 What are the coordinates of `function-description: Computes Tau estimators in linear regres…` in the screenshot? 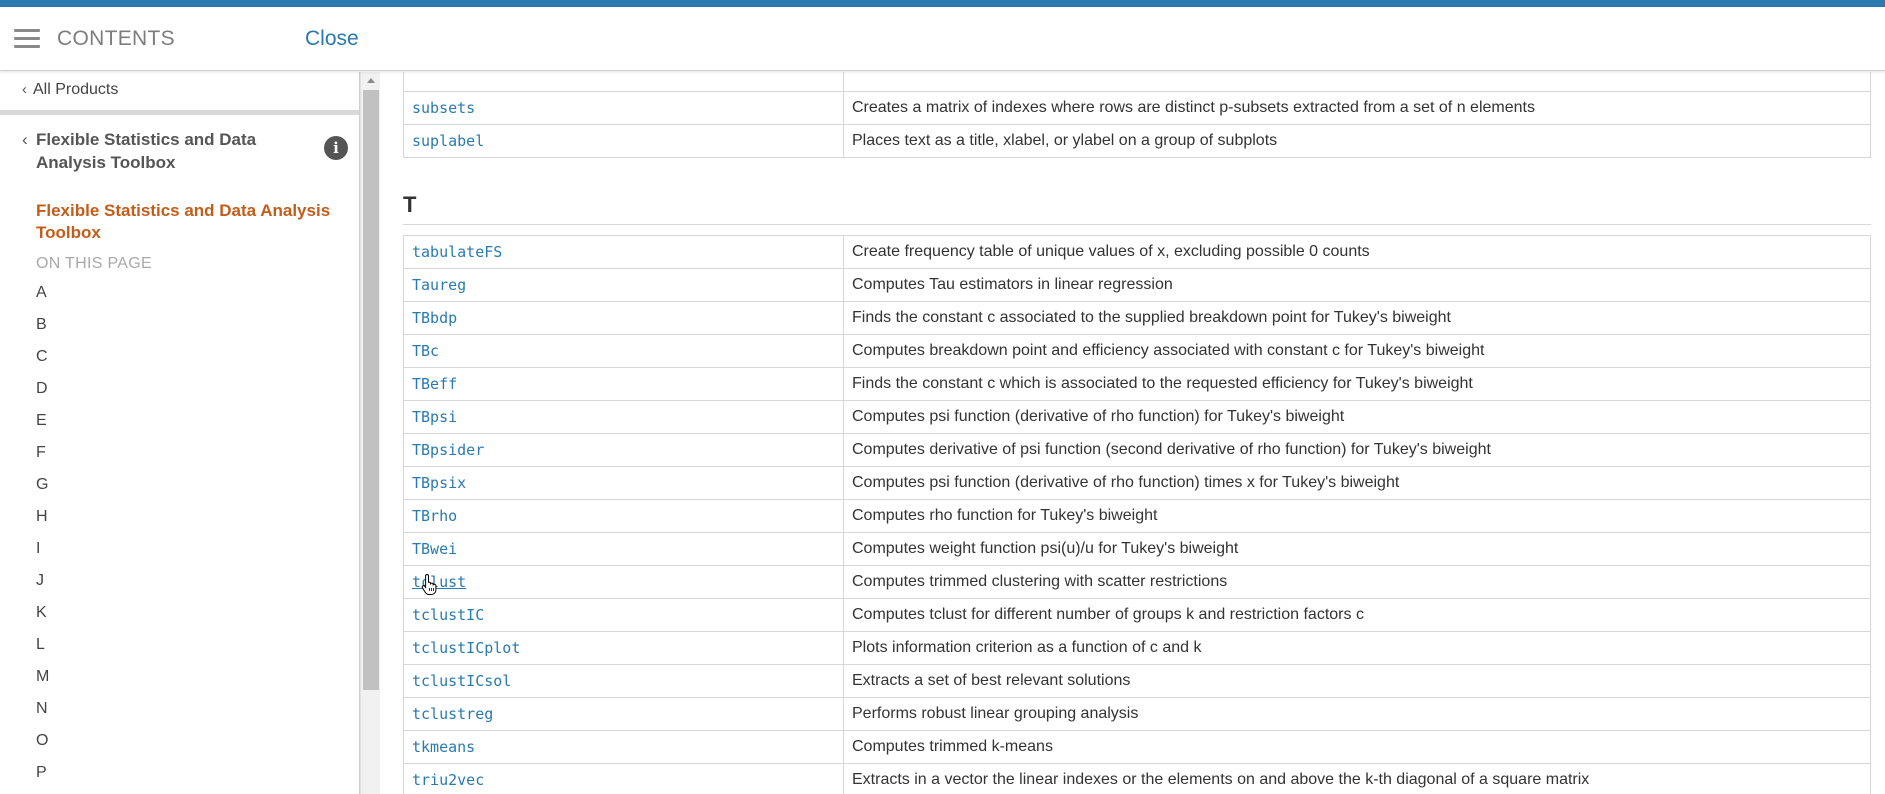 It's located at (1357, 285).